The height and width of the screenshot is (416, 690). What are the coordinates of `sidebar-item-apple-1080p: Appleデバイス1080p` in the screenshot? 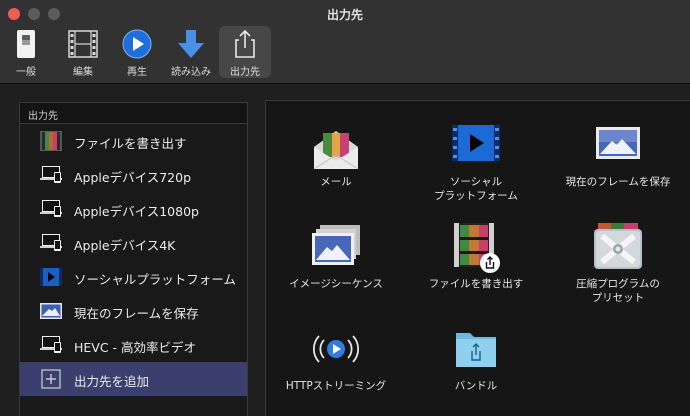 It's located at (133, 209).